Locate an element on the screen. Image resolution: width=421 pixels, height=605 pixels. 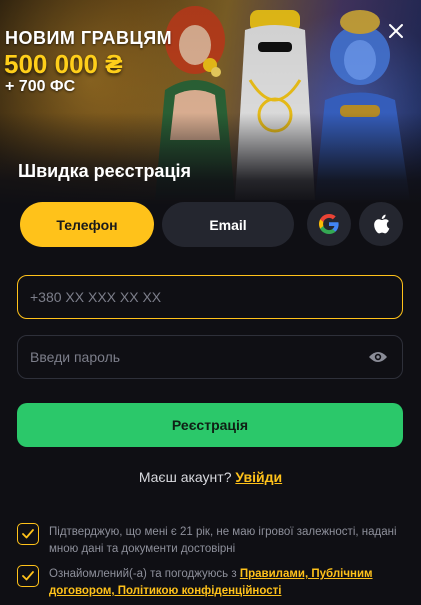
google-signup-button is located at coordinates (329, 224).